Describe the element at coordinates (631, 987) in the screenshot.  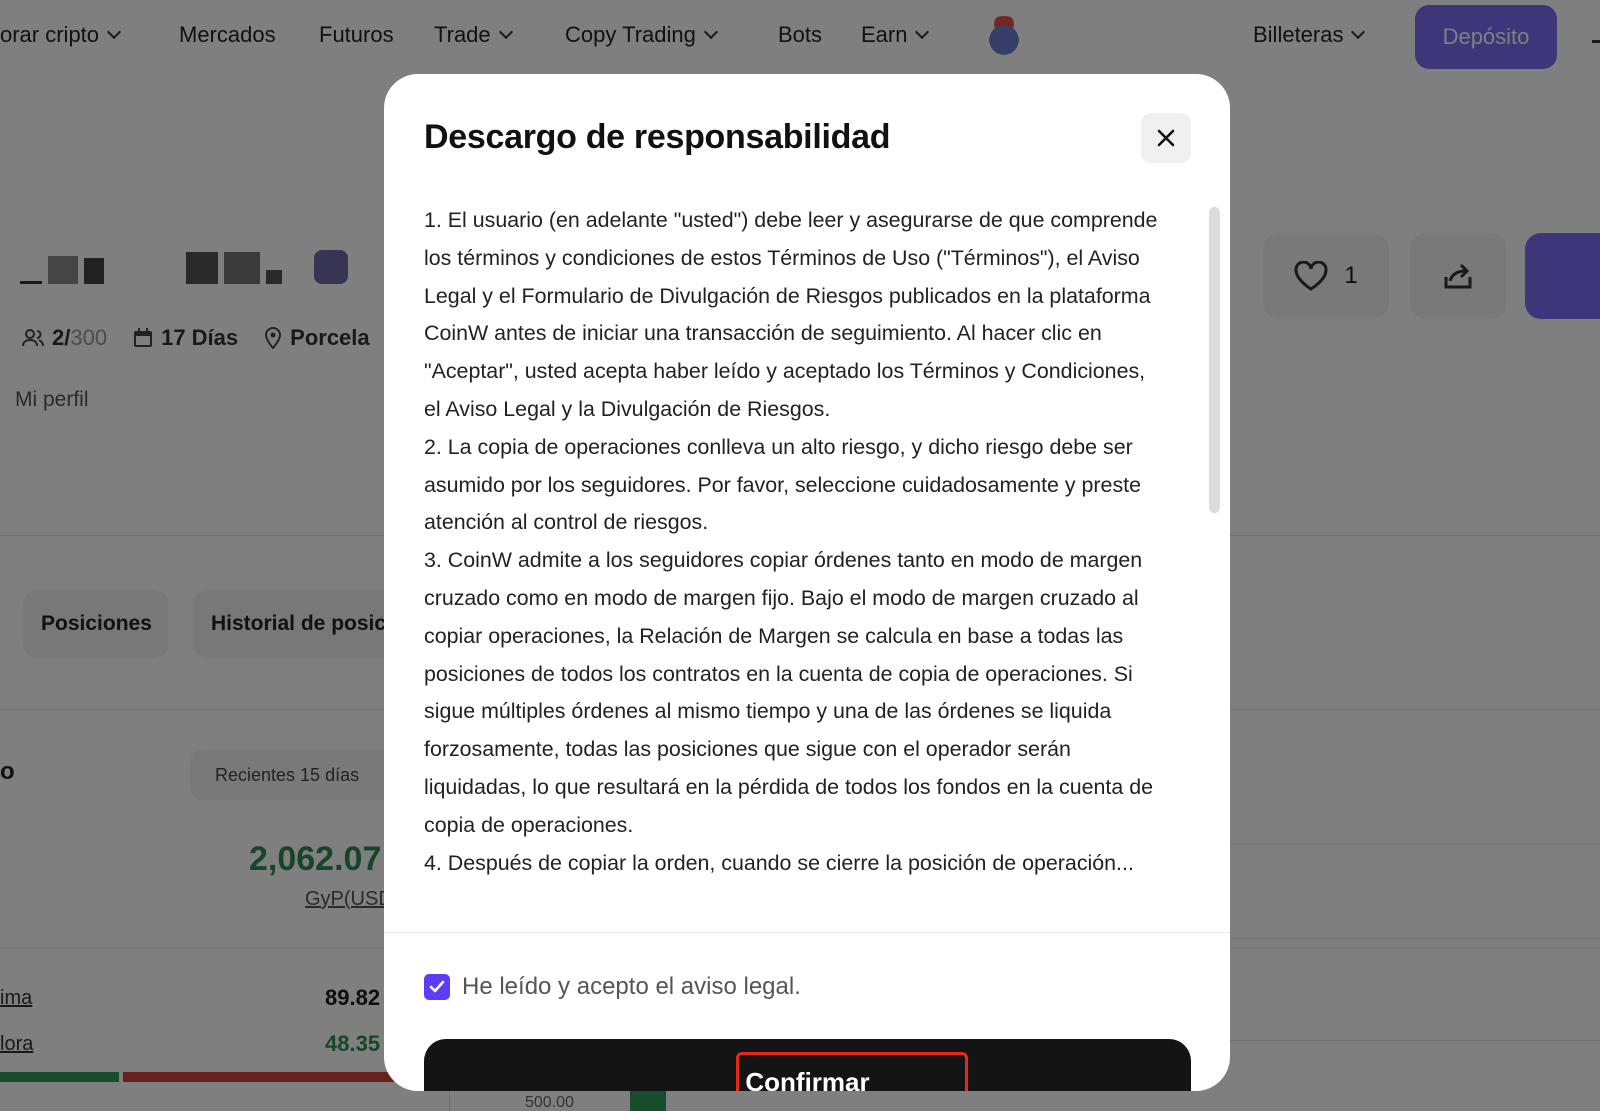
I see `accept-checkbox-label: He leído y acepto el aviso legal.` at that location.